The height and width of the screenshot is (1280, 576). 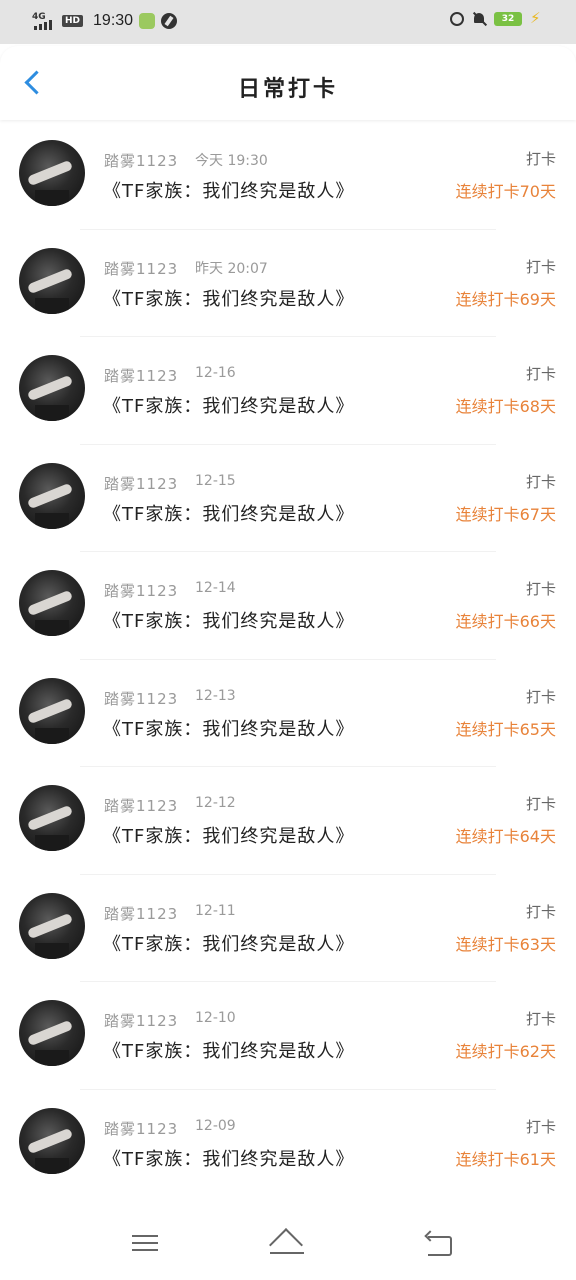 What do you see at coordinates (288, 606) in the screenshot?
I see `list-item: 踏雾1123 12-14 《TF家族：我们终究是敌人》 打卡连续打卡66天` at bounding box center [288, 606].